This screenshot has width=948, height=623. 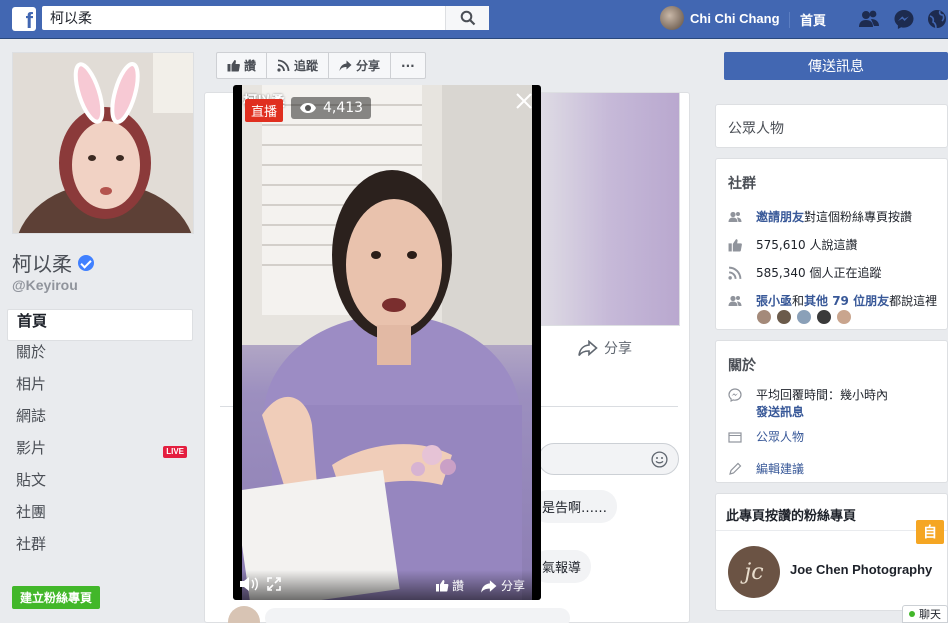 What do you see at coordinates (306, 66) in the screenshot?
I see `follow-label: 追蹤` at bounding box center [306, 66].